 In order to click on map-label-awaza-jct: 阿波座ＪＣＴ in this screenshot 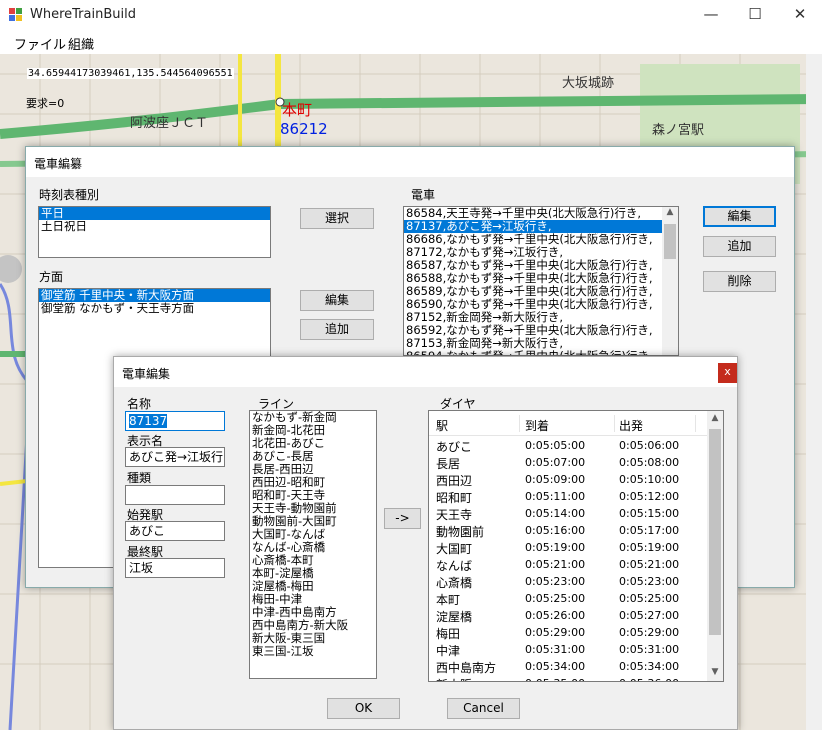, I will do `click(169, 123)`.